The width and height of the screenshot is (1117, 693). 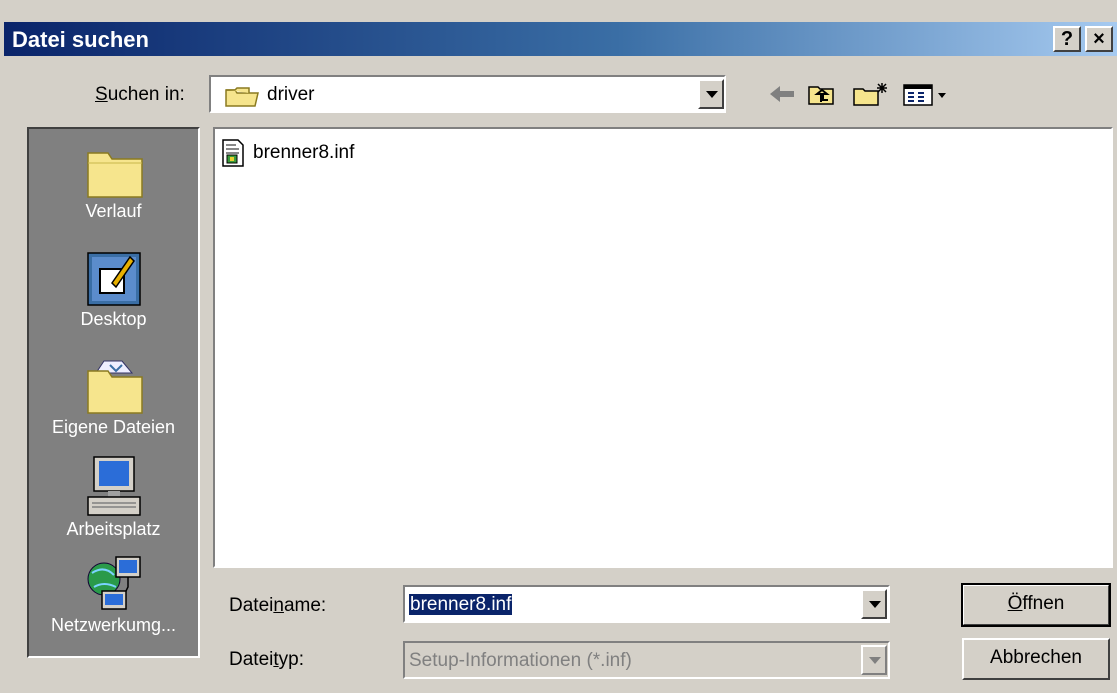 What do you see at coordinates (114, 387) in the screenshot?
I see `my-documents-icon` at bounding box center [114, 387].